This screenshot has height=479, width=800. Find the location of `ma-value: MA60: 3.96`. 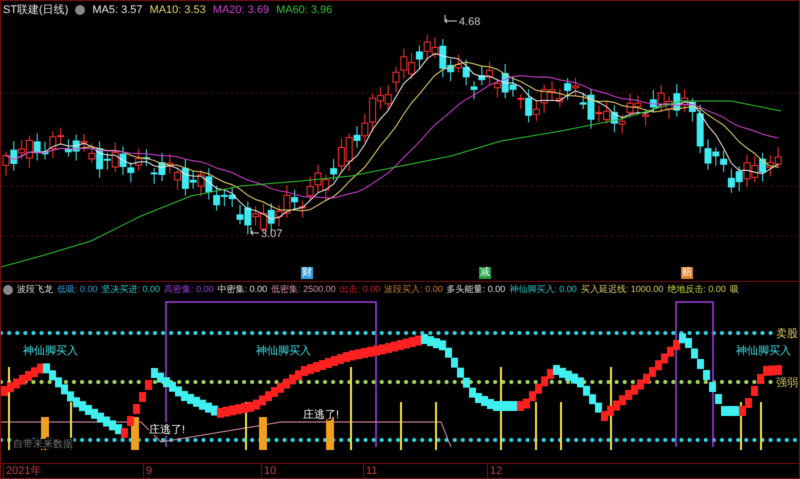

ma-value: MA60: 3.96 is located at coordinates (304, 10).